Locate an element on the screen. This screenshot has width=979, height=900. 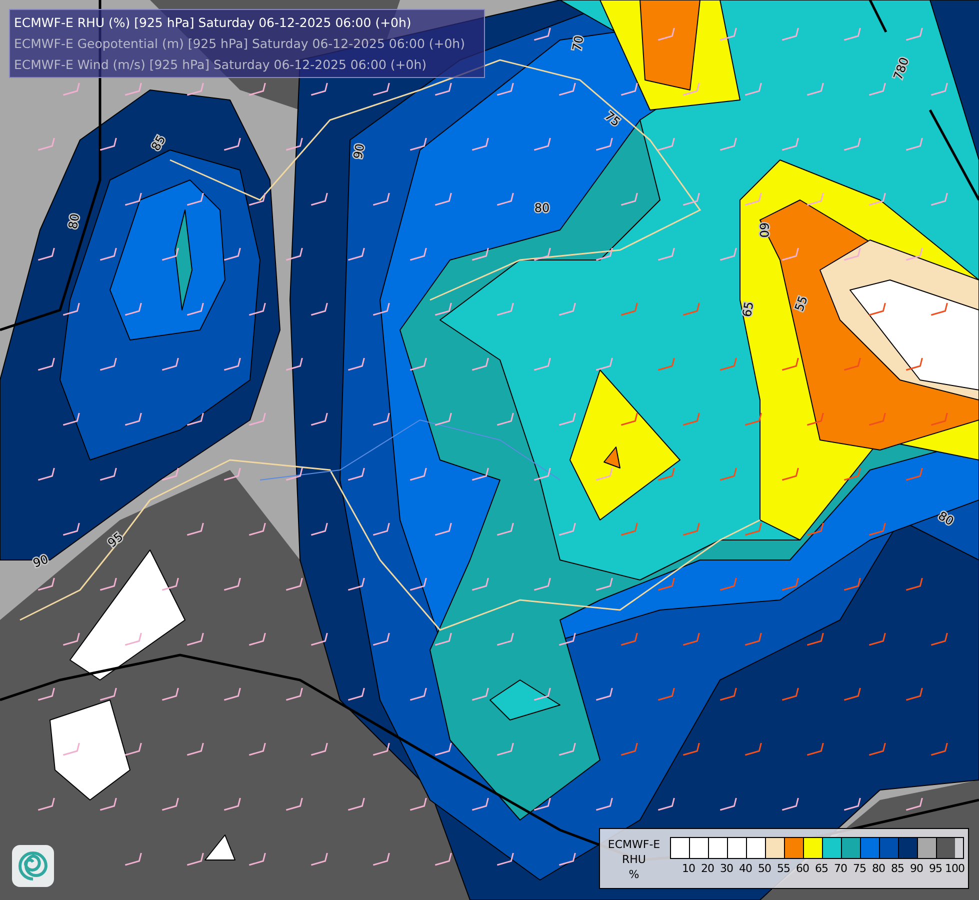
legend-title: % is located at coordinates (634, 874).